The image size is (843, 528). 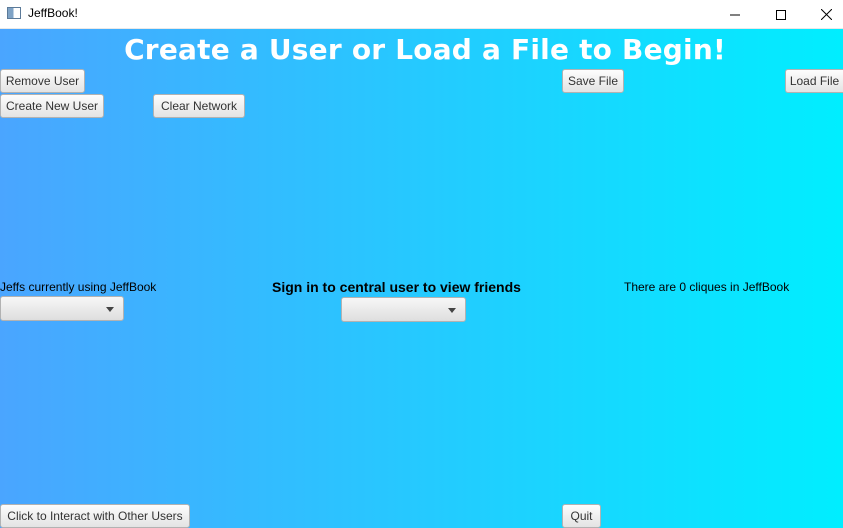 I want to click on central-user-label: Sign in to central user to view friends, so click(x=396, y=287).